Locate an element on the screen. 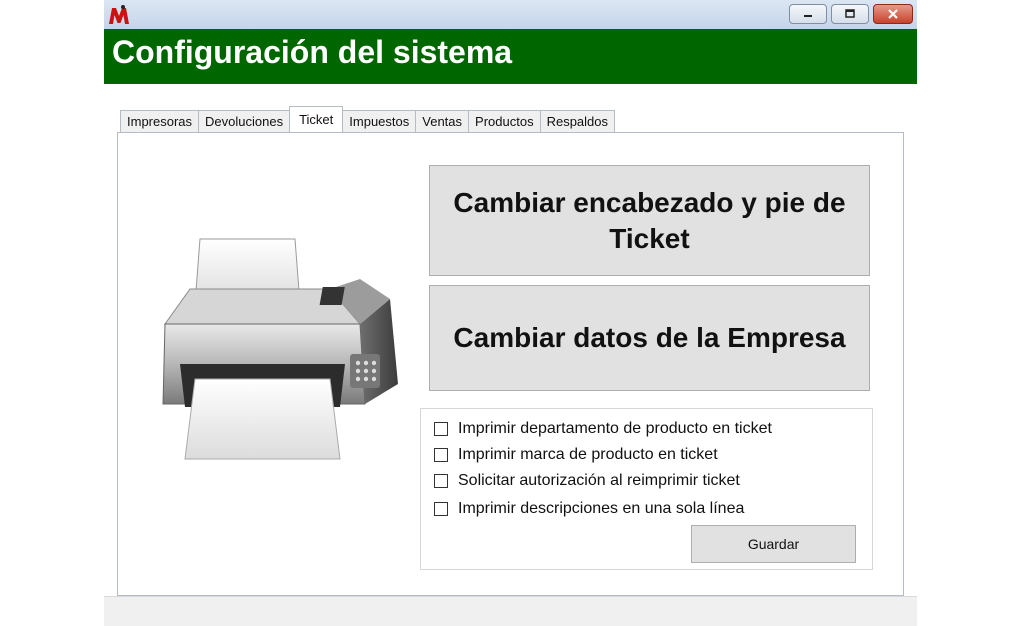 The height and width of the screenshot is (626, 1024). save-button: Guardar is located at coordinates (773, 544).